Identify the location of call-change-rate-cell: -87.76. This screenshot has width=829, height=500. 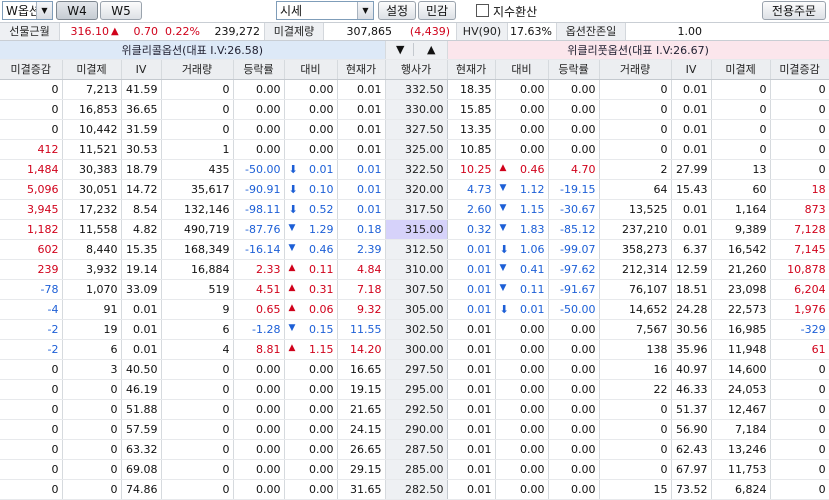
(259, 229).